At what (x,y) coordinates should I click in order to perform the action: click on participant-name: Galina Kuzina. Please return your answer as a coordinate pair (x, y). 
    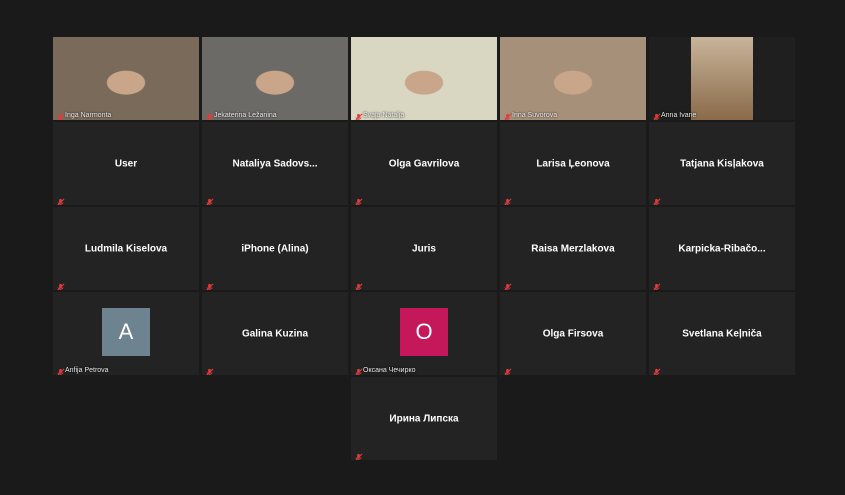
    Looking at the image, I should click on (275, 333).